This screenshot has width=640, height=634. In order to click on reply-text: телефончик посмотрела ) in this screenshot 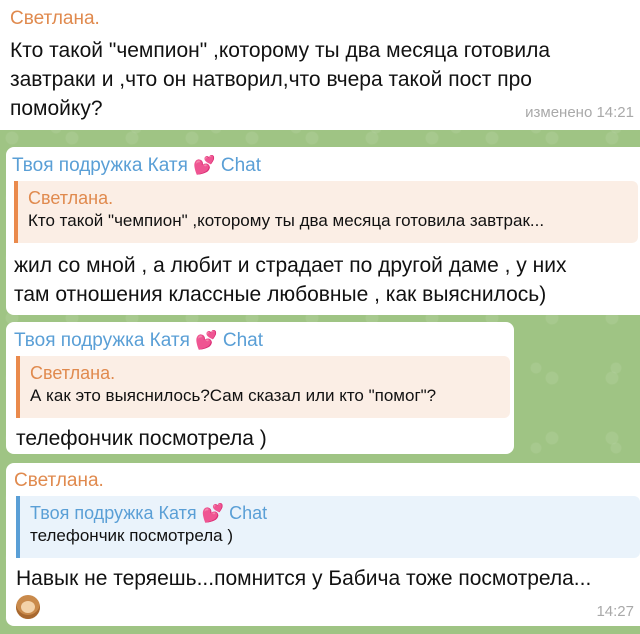, I will do `click(132, 535)`.